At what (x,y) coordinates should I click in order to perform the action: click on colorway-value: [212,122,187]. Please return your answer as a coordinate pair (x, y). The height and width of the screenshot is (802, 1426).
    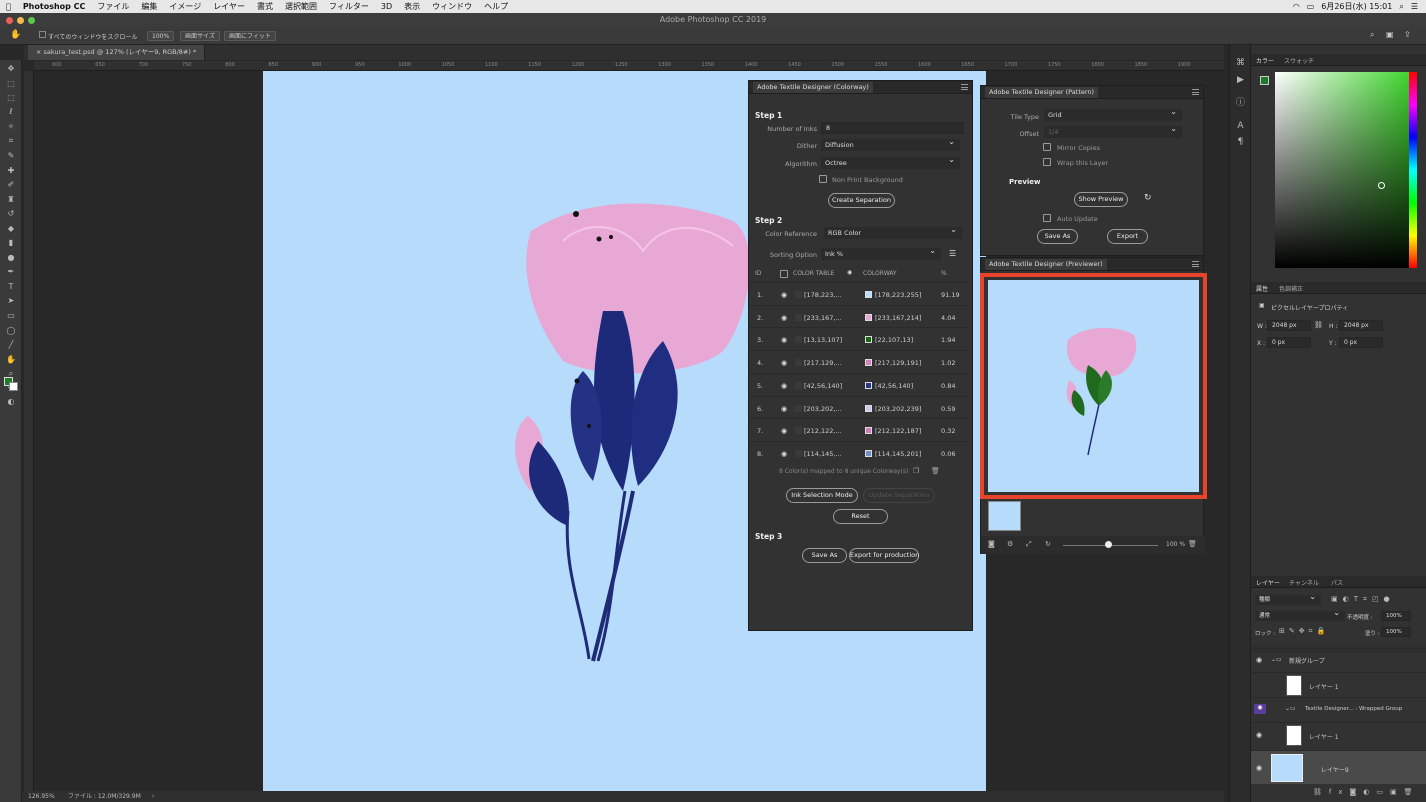
    Looking at the image, I should click on (898, 431).